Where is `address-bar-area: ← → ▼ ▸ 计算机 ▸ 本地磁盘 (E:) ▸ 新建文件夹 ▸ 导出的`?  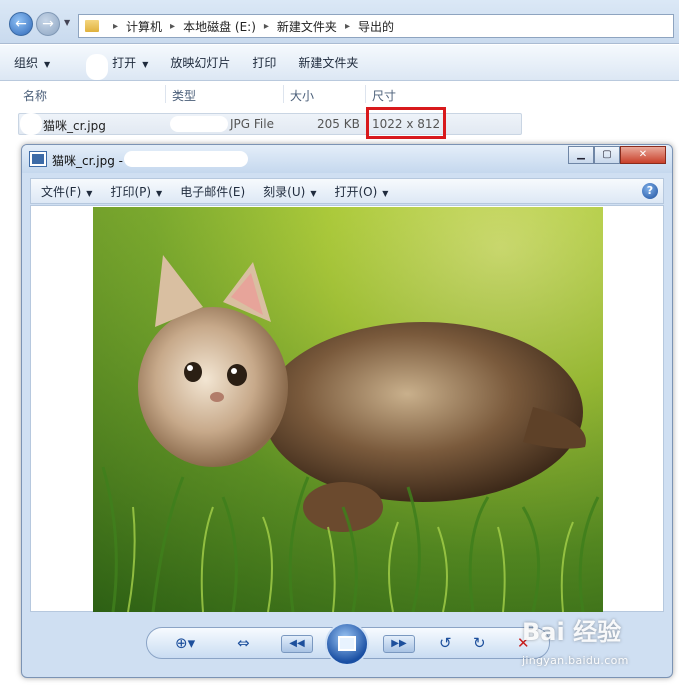 address-bar-area: ← → ▼ ▸ 计算机 ▸ 本地磁盘 (E:) ▸ 新建文件夹 ▸ 导出的 is located at coordinates (339, 22).